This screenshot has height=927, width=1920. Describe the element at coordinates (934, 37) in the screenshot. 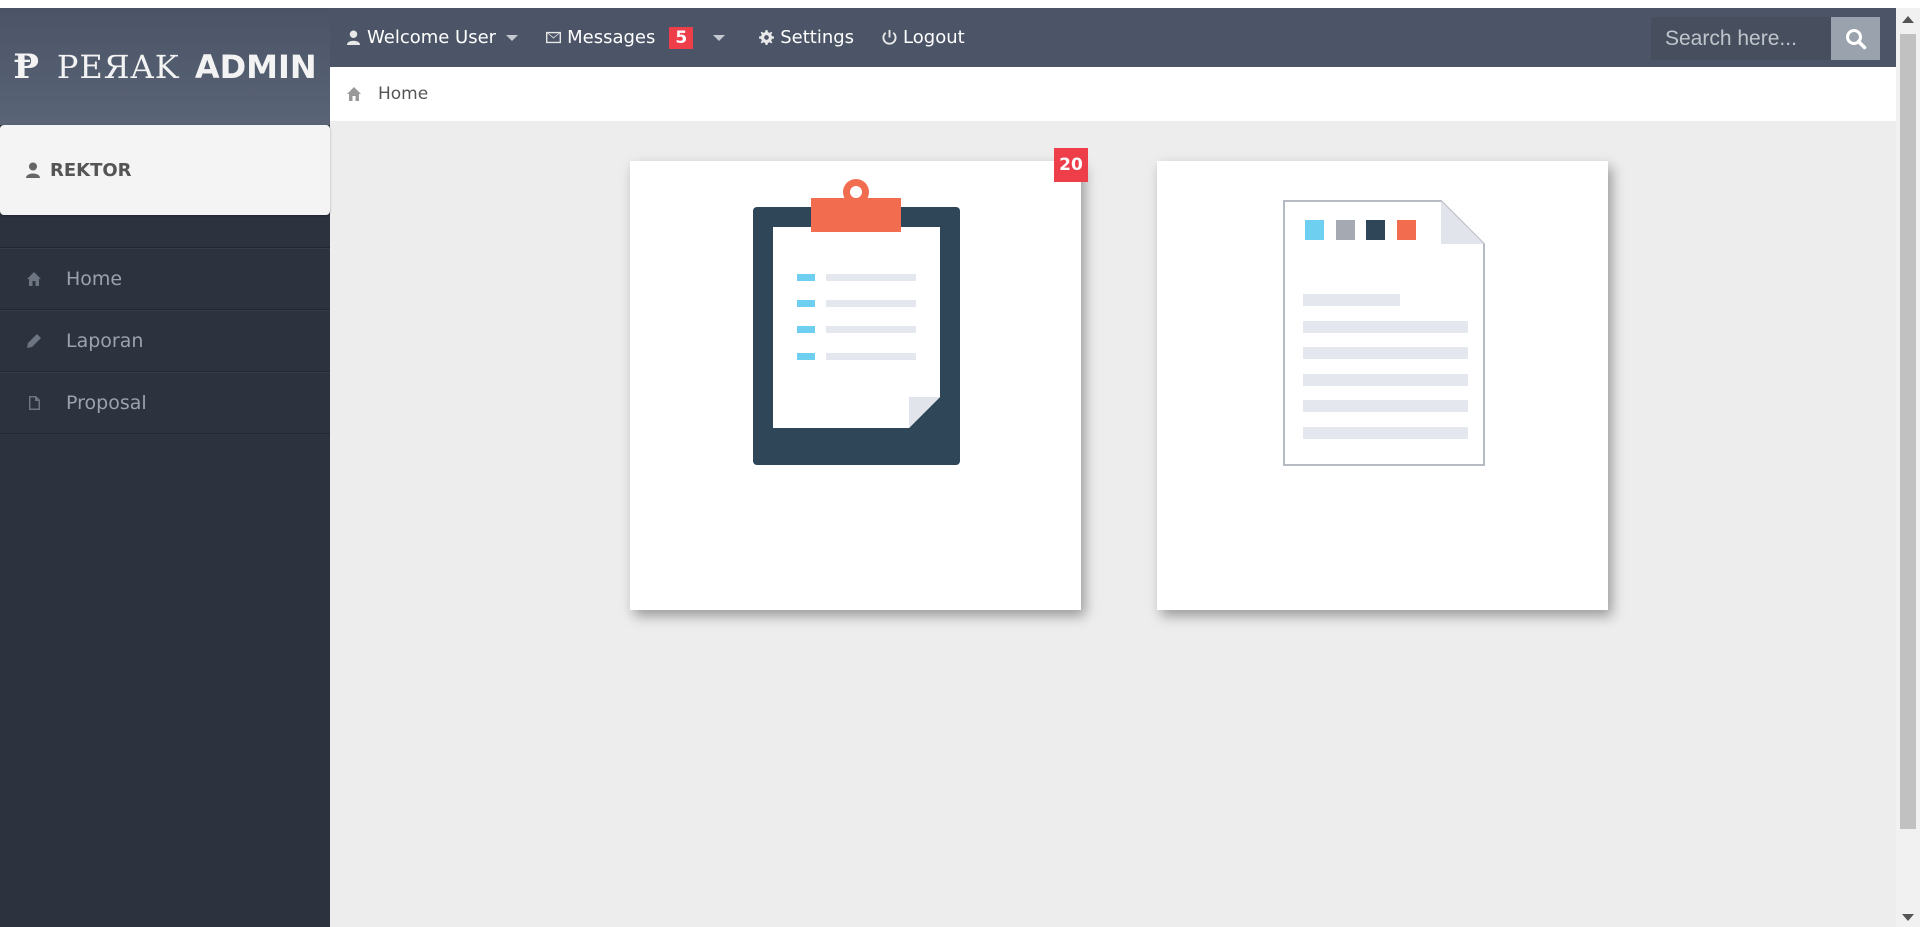

I see `logout-label: Logout` at that location.